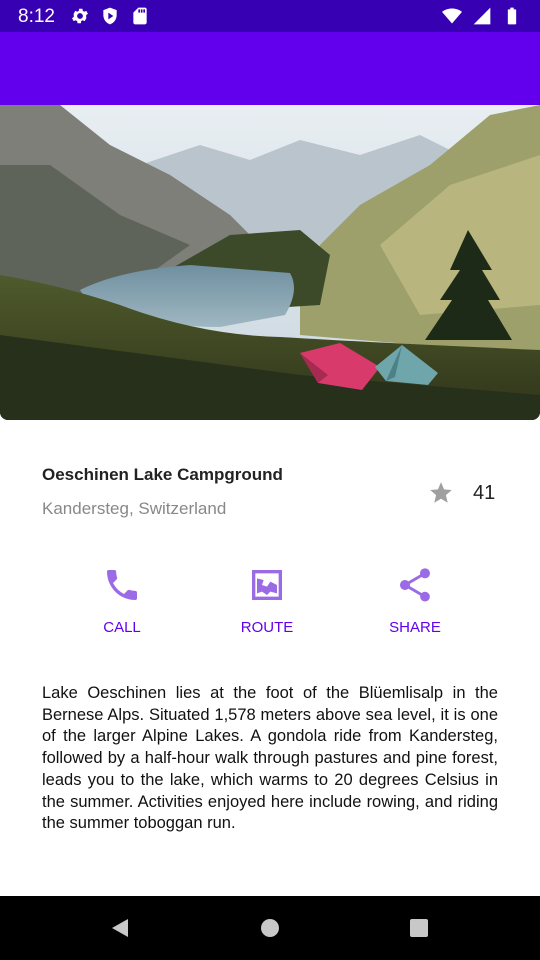 The height and width of the screenshot is (960, 540). I want to click on navigation-bar, so click(270, 928).